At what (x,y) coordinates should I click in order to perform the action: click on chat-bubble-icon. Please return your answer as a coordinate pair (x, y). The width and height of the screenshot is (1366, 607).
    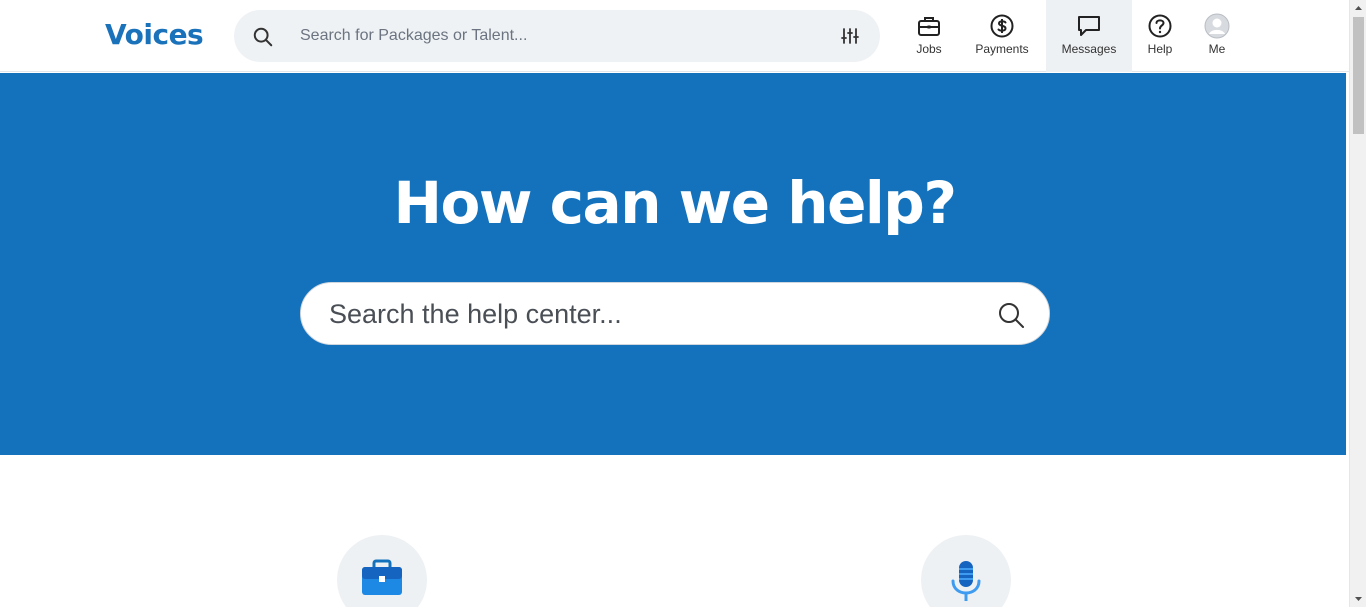
    Looking at the image, I should click on (1089, 26).